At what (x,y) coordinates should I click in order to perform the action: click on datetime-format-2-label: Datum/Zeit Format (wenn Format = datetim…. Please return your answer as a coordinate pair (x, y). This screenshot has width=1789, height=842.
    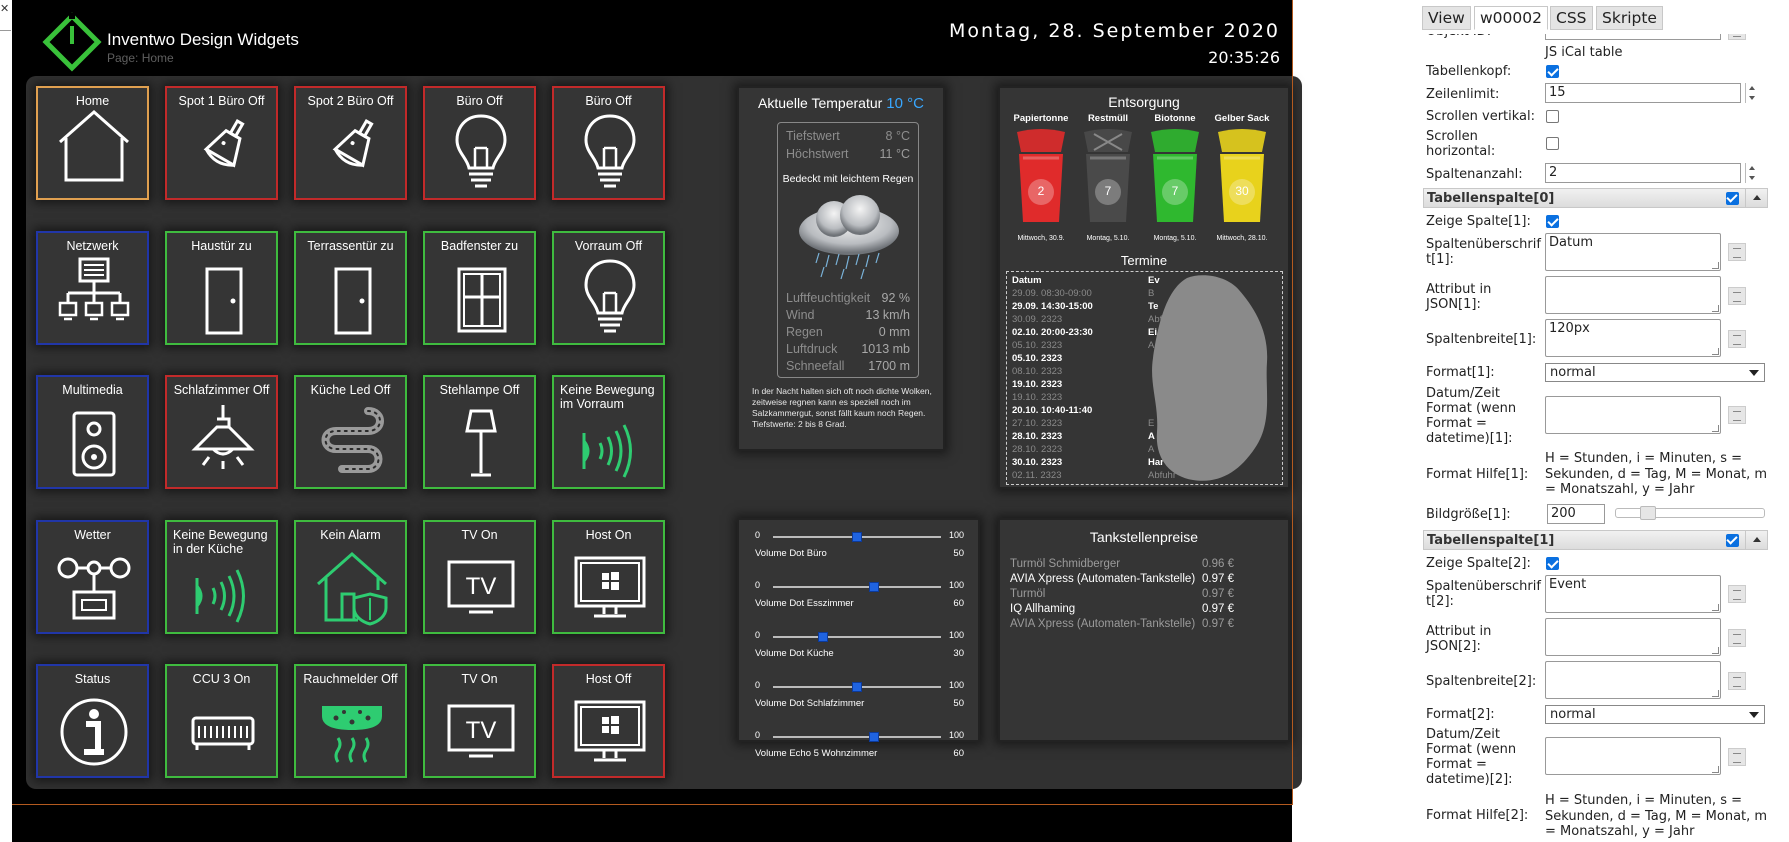
    Looking at the image, I should click on (1471, 757).